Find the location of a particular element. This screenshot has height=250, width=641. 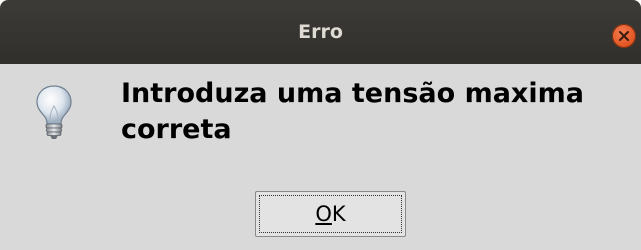

ok-mnemonic: O is located at coordinates (323, 214).